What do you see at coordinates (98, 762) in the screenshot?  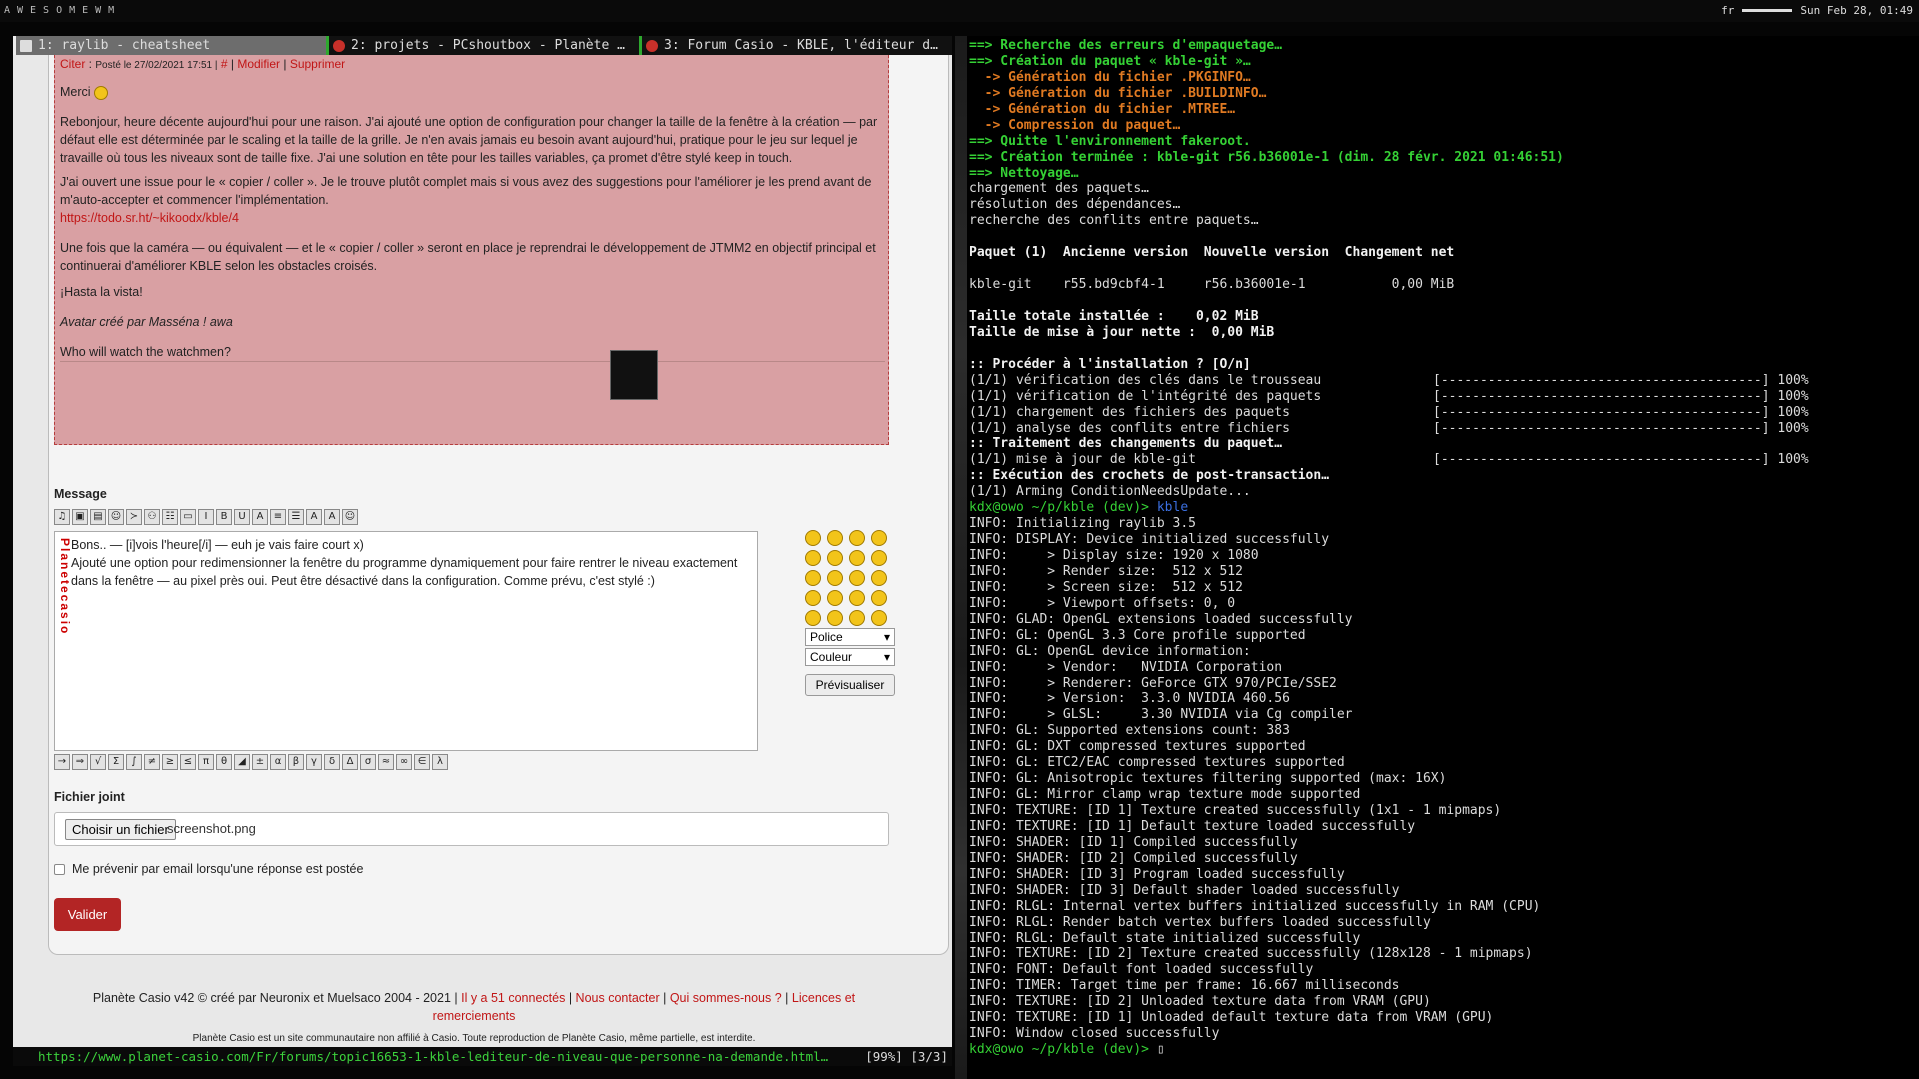 I see `symbol-button: √` at bounding box center [98, 762].